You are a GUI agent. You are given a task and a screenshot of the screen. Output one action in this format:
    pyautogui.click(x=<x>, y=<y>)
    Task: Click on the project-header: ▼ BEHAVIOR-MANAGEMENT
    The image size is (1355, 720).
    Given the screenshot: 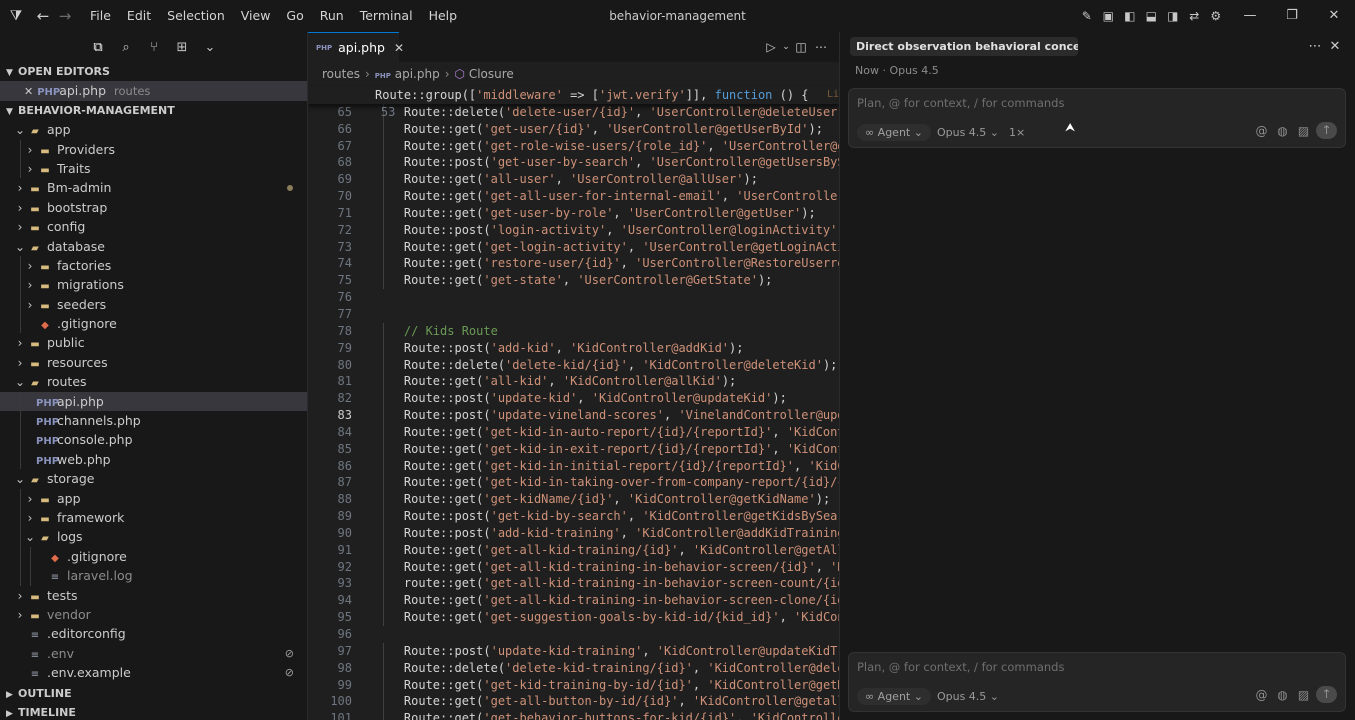 What is the action you would take?
    pyautogui.click(x=153, y=110)
    